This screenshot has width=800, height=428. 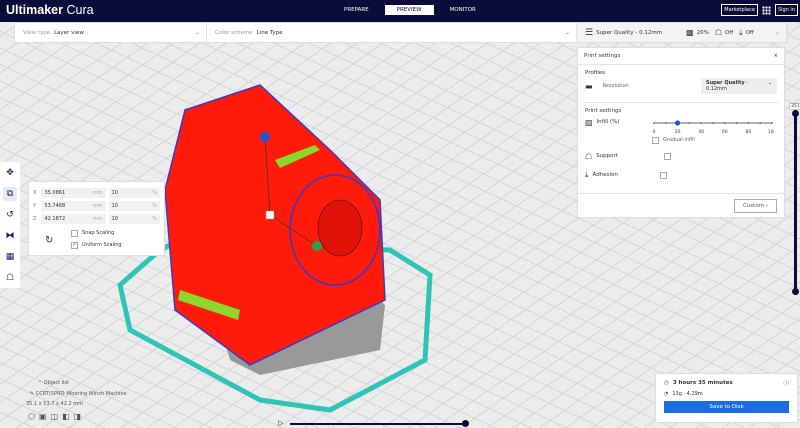 What do you see at coordinates (55, 404) in the screenshot?
I see `object-dimensions: 35.1 x 53.7 x 42.2 mm` at bounding box center [55, 404].